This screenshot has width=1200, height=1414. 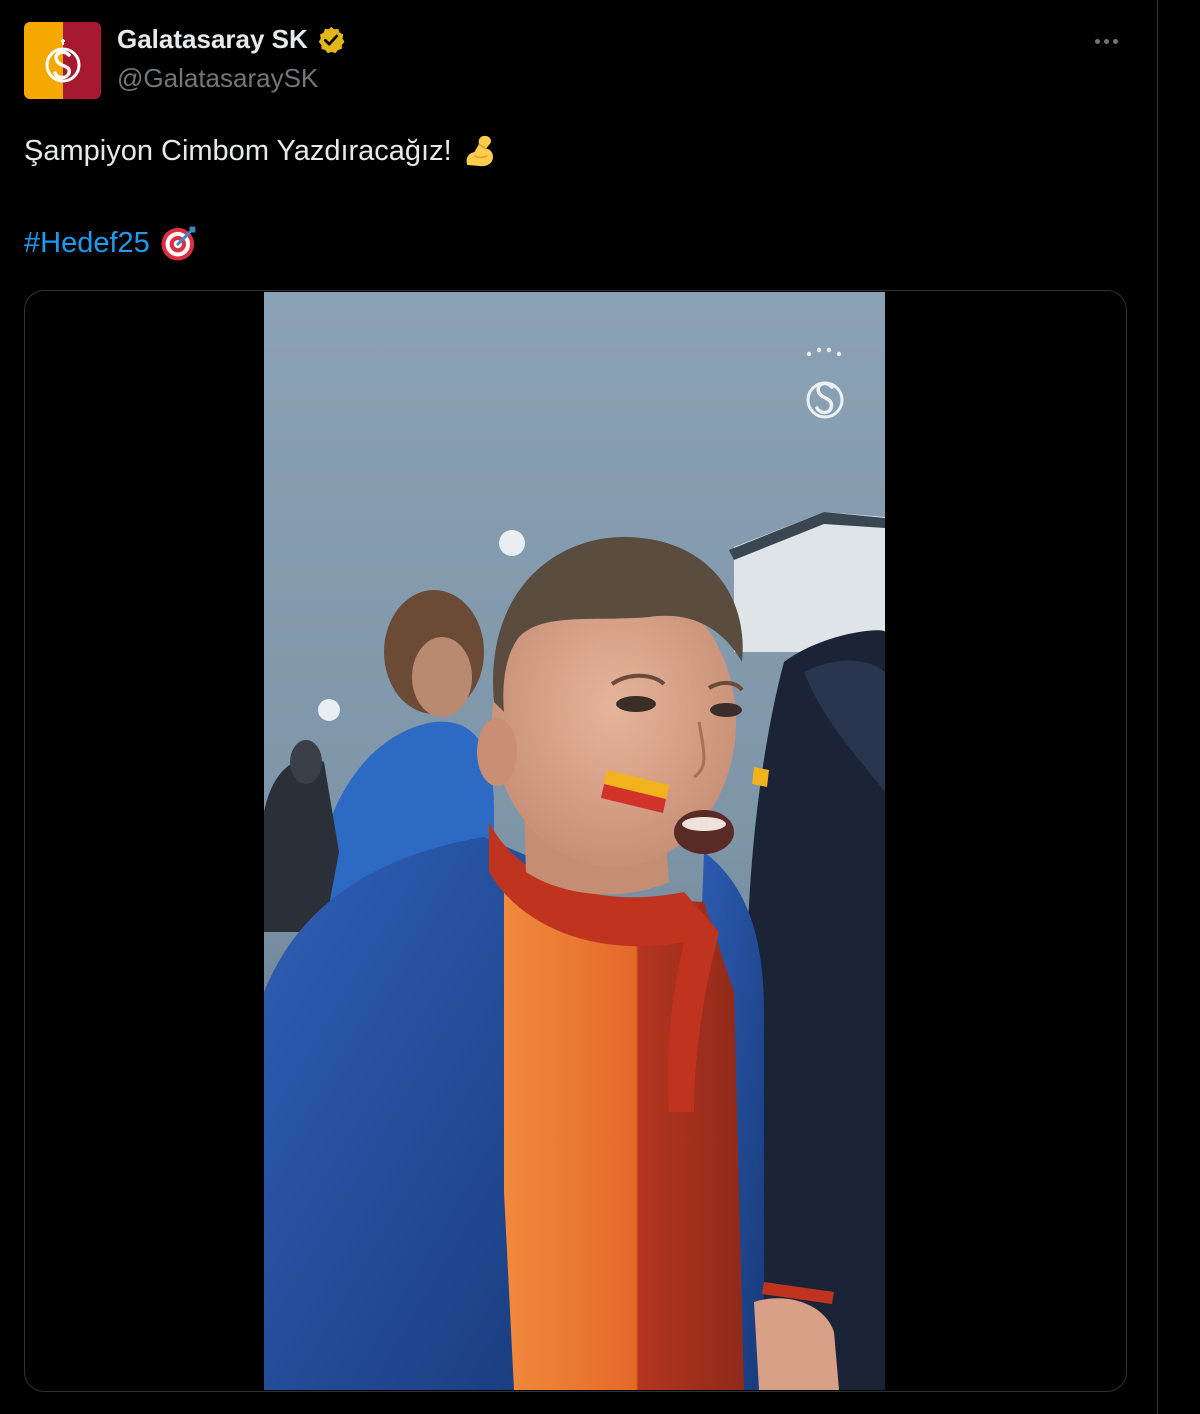 I want to click on ellipsis-icon, so click(x=1106, y=41).